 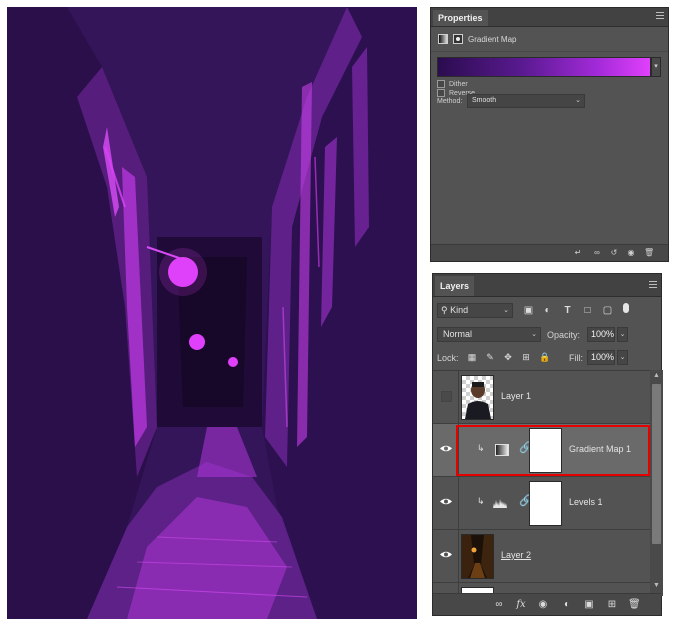 What do you see at coordinates (446, 310) in the screenshot?
I see `search-icon: ⚲` at bounding box center [446, 310].